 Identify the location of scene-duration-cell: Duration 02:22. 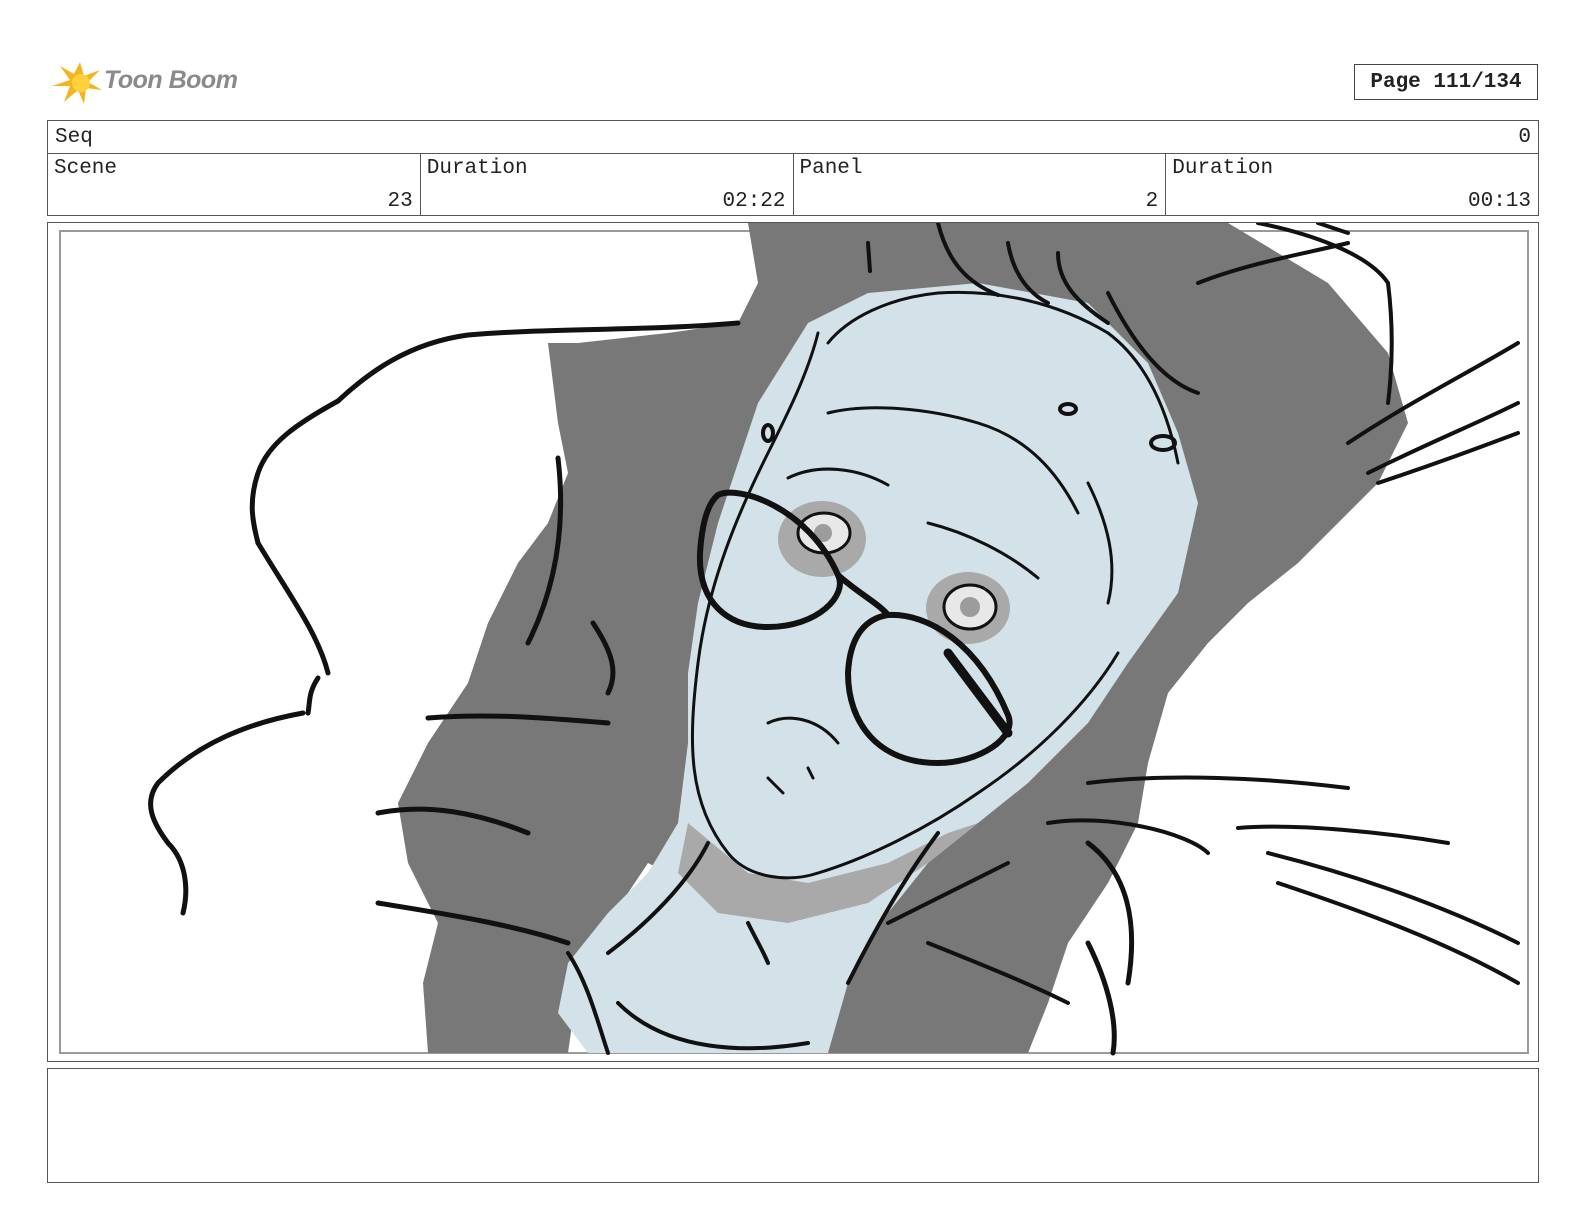
(607, 184).